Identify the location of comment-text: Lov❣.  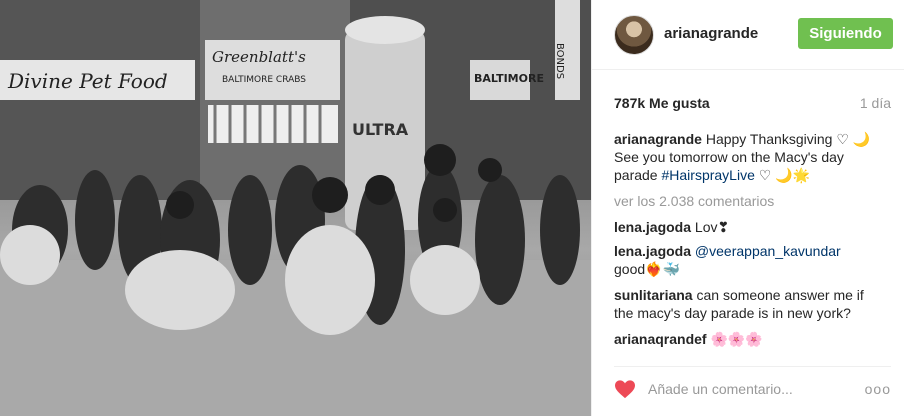
(710, 227).